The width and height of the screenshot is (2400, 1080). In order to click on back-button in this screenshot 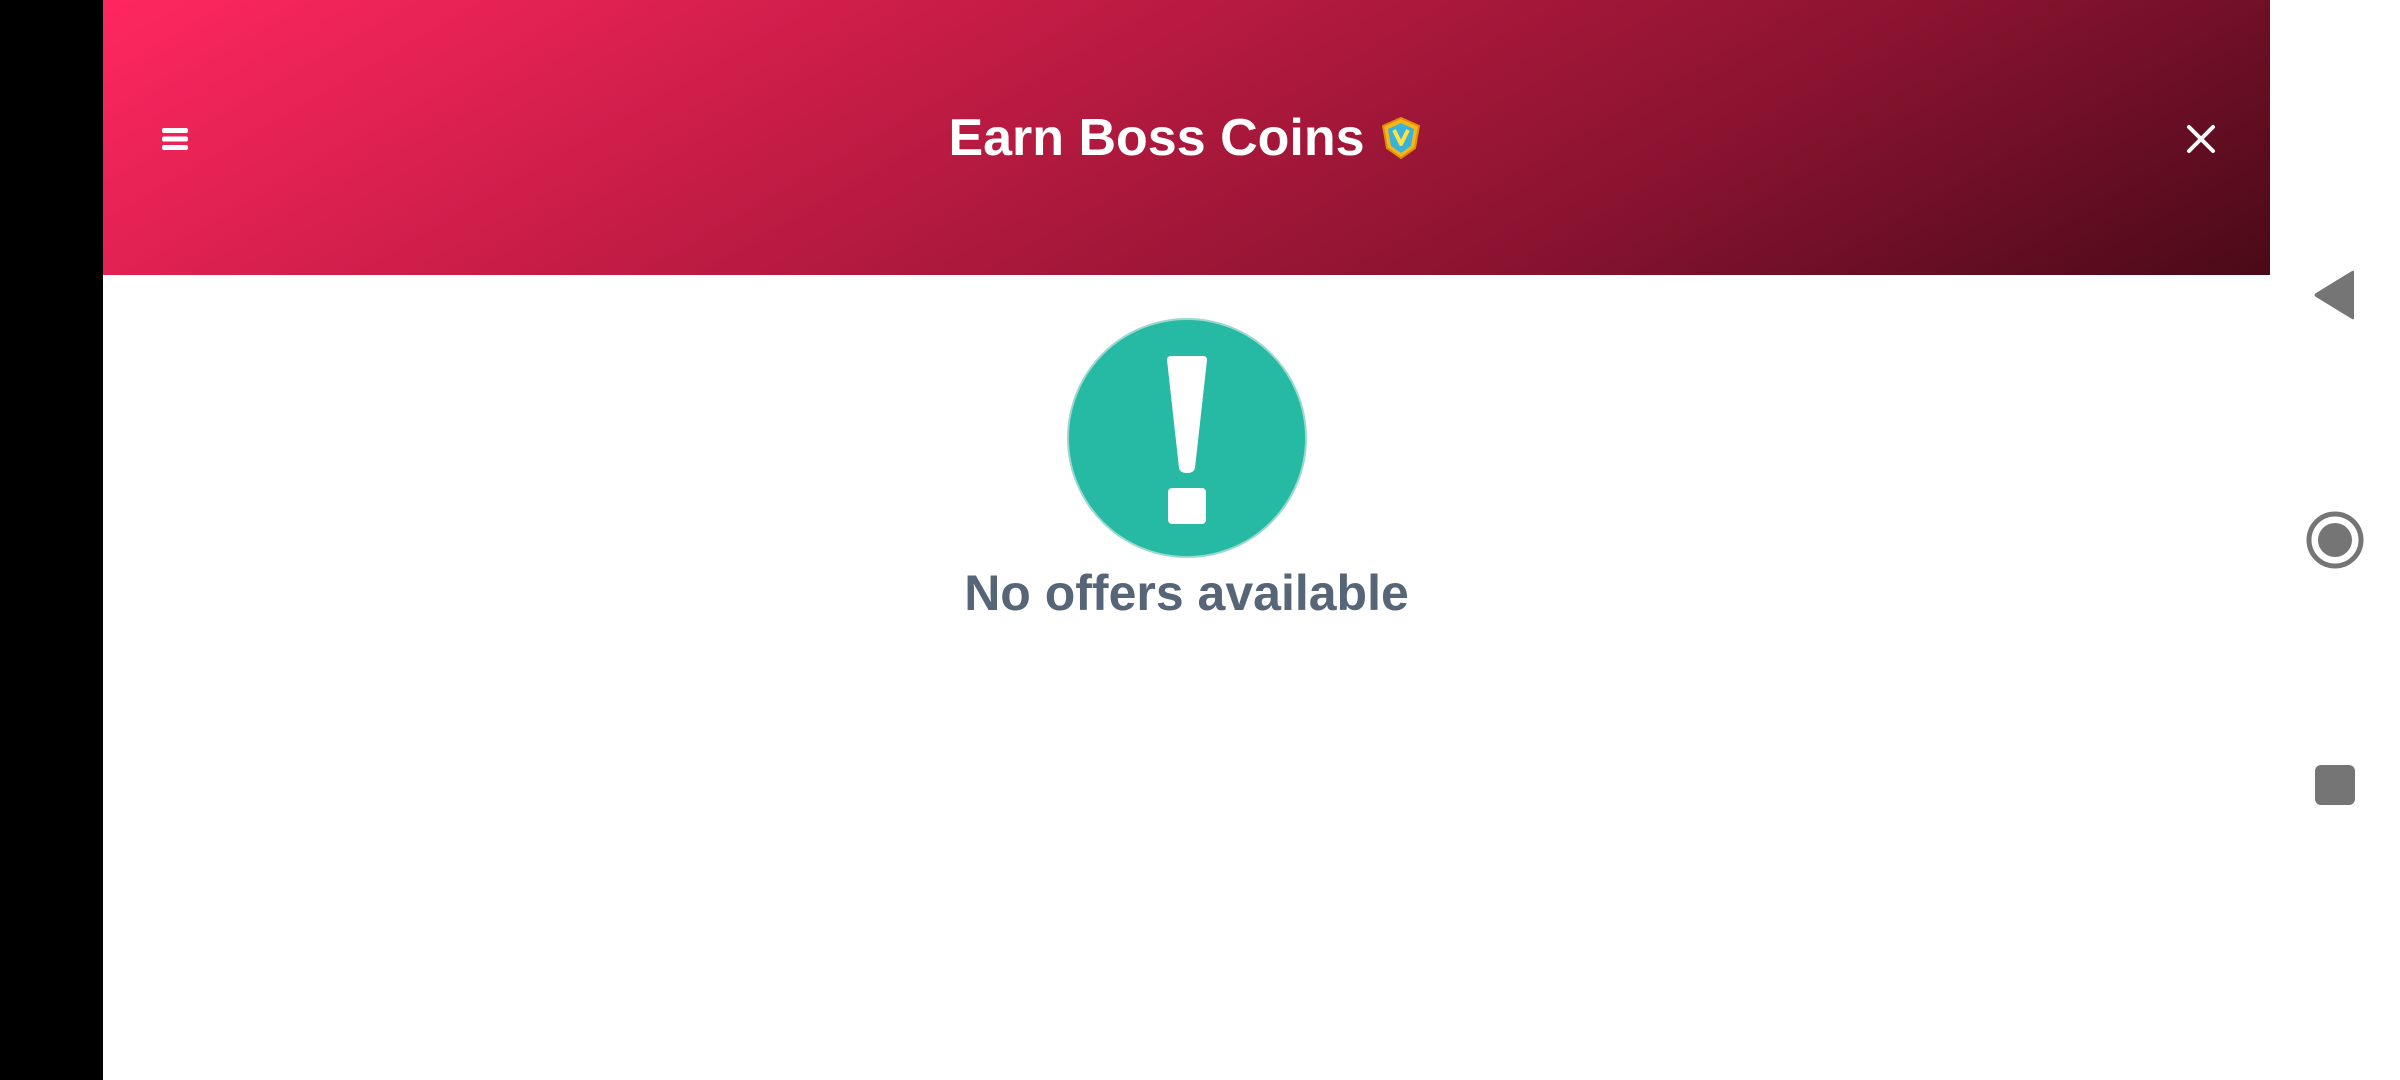, I will do `click(2335, 295)`.